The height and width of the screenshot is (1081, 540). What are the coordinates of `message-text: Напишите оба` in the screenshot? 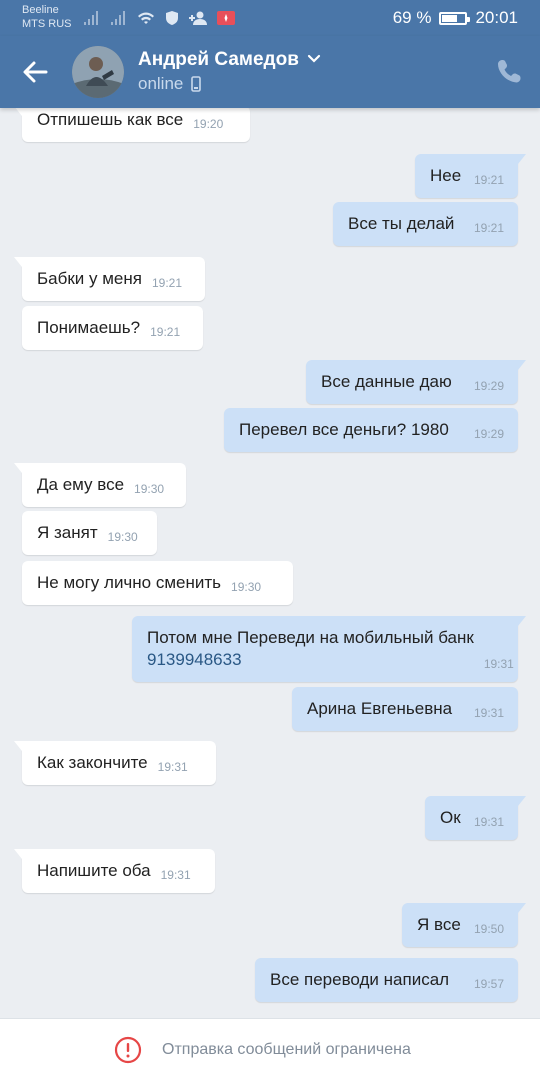 It's located at (94, 870).